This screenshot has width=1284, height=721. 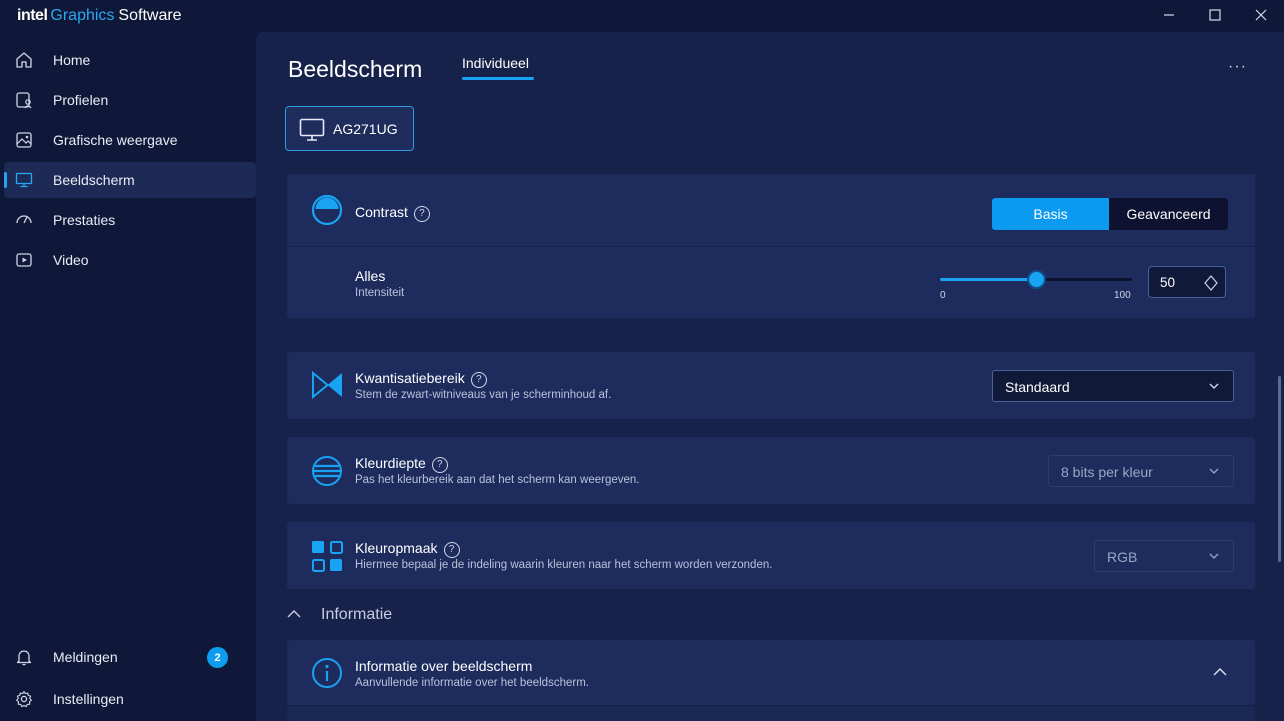 I want to click on contrast-slider, so click(x=1036, y=279).